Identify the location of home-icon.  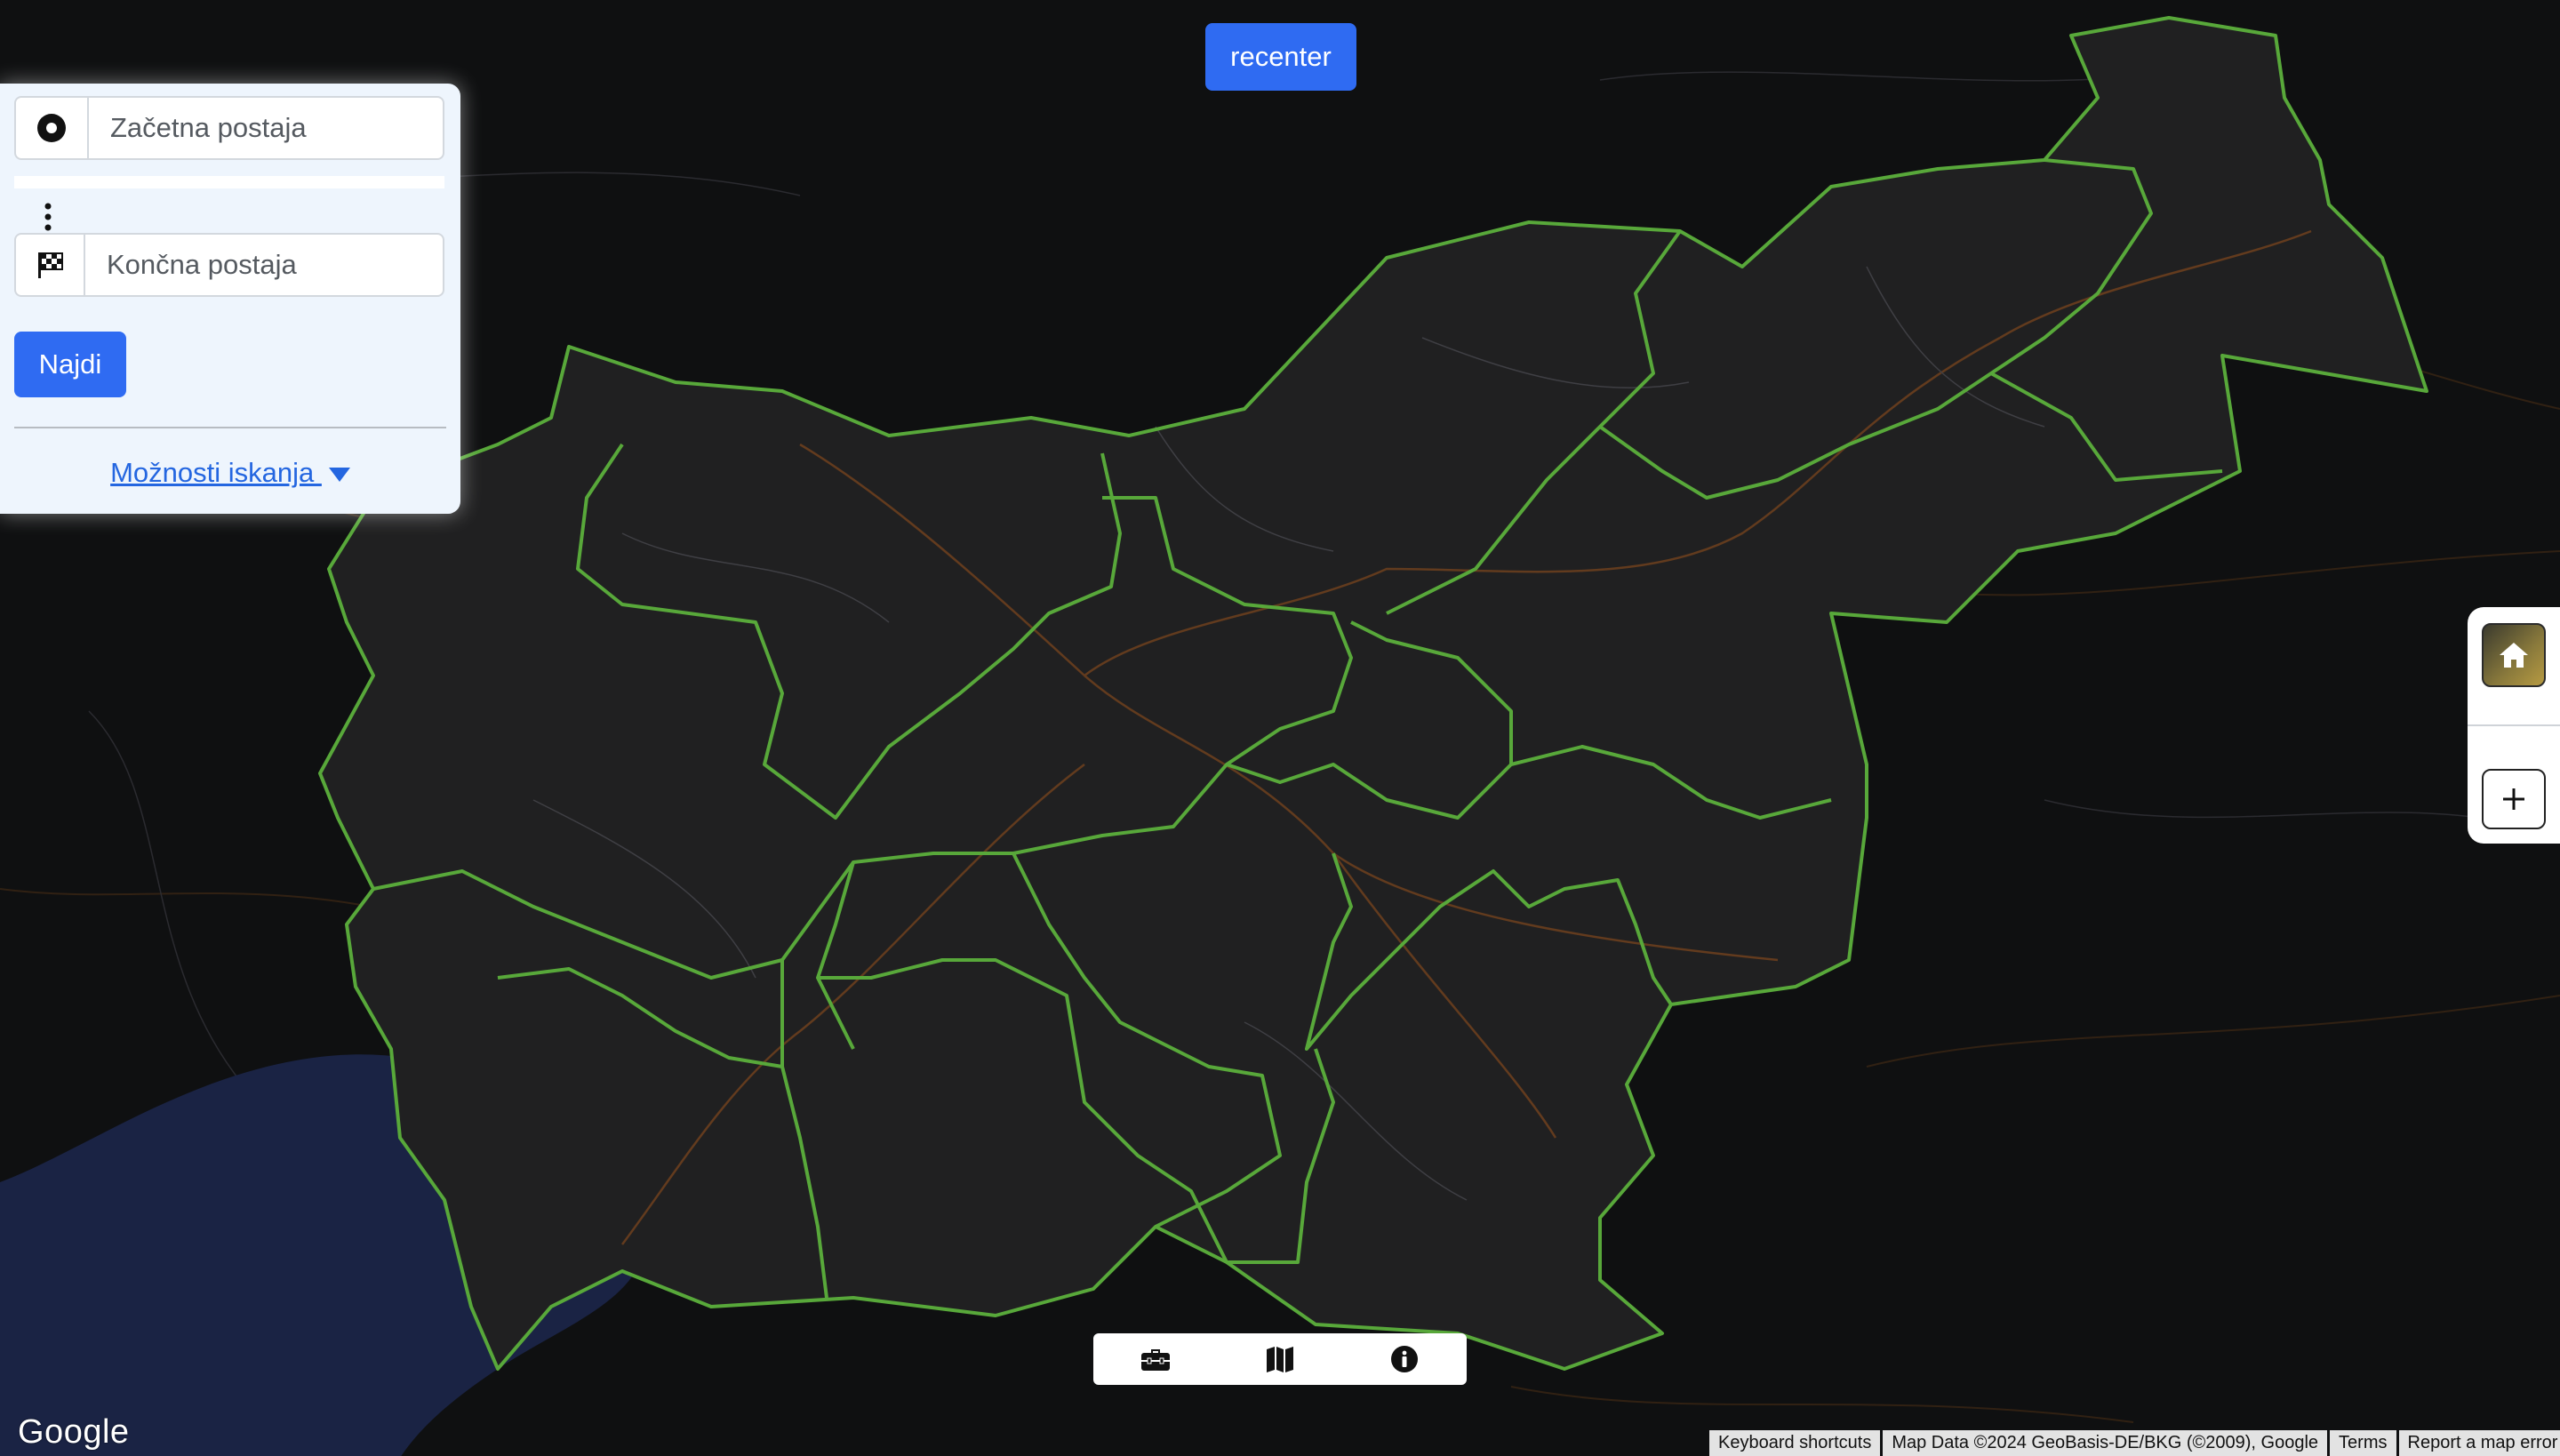
(2514, 655).